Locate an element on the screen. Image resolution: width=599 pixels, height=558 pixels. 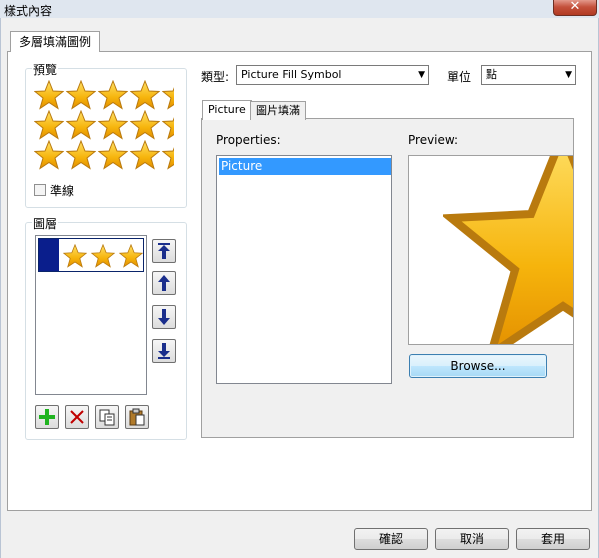
tab-multi-layer-fill: 多層填滿圖例 is located at coordinates (55, 41).